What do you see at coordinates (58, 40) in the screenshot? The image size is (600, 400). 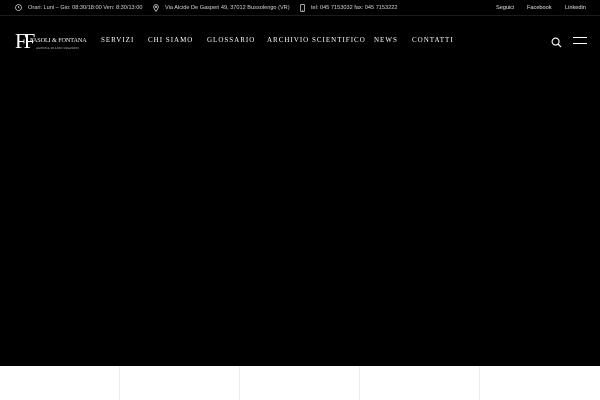 I see `logo-name: FASOLI & FONTANA` at bounding box center [58, 40].